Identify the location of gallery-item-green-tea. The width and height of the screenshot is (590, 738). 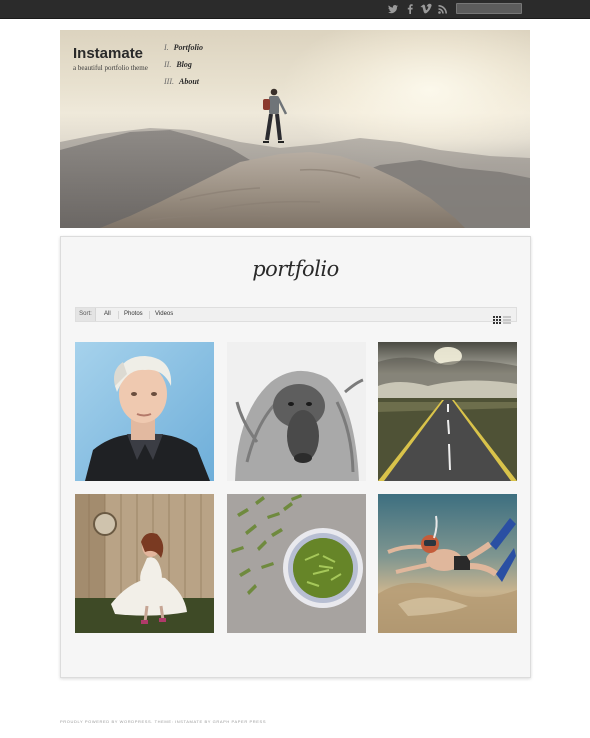
(296, 563).